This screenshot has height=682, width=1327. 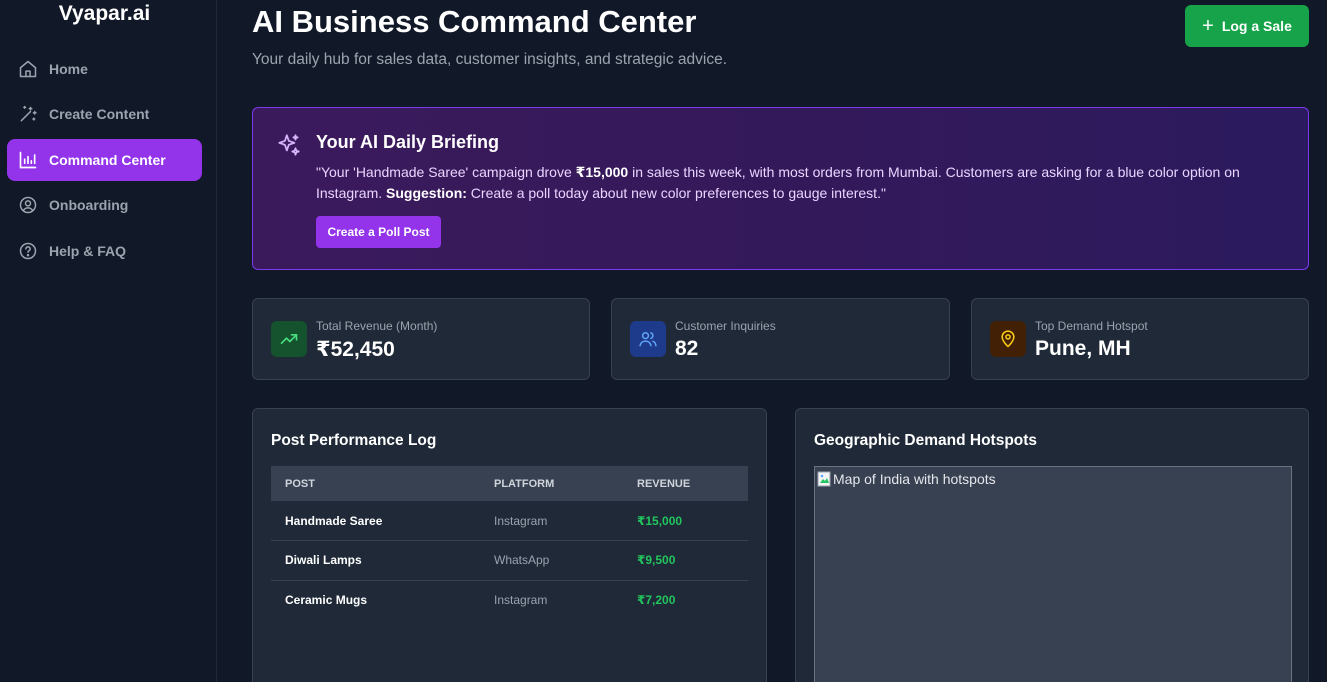 What do you see at coordinates (88, 251) in the screenshot?
I see `nav-label: Help & FAQ` at bounding box center [88, 251].